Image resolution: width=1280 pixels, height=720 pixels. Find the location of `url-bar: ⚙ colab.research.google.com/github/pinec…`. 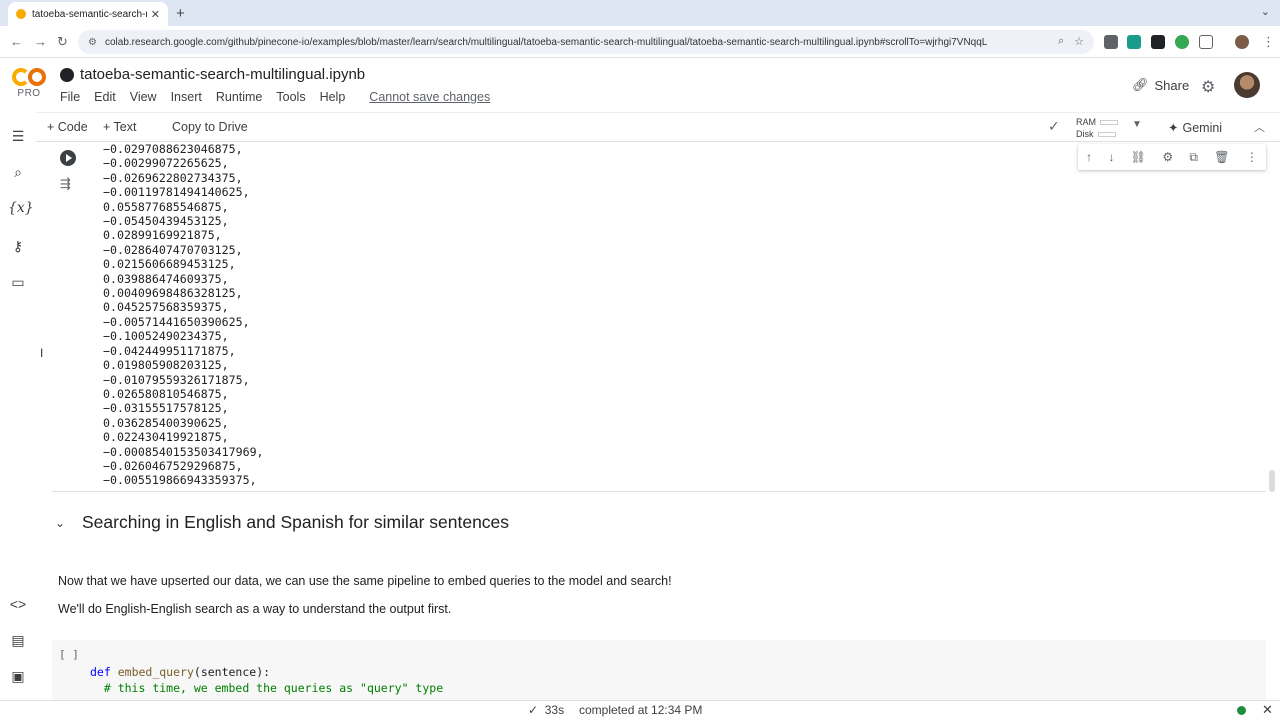

url-bar: ⚙ colab.research.google.com/github/pinec… is located at coordinates (586, 42).